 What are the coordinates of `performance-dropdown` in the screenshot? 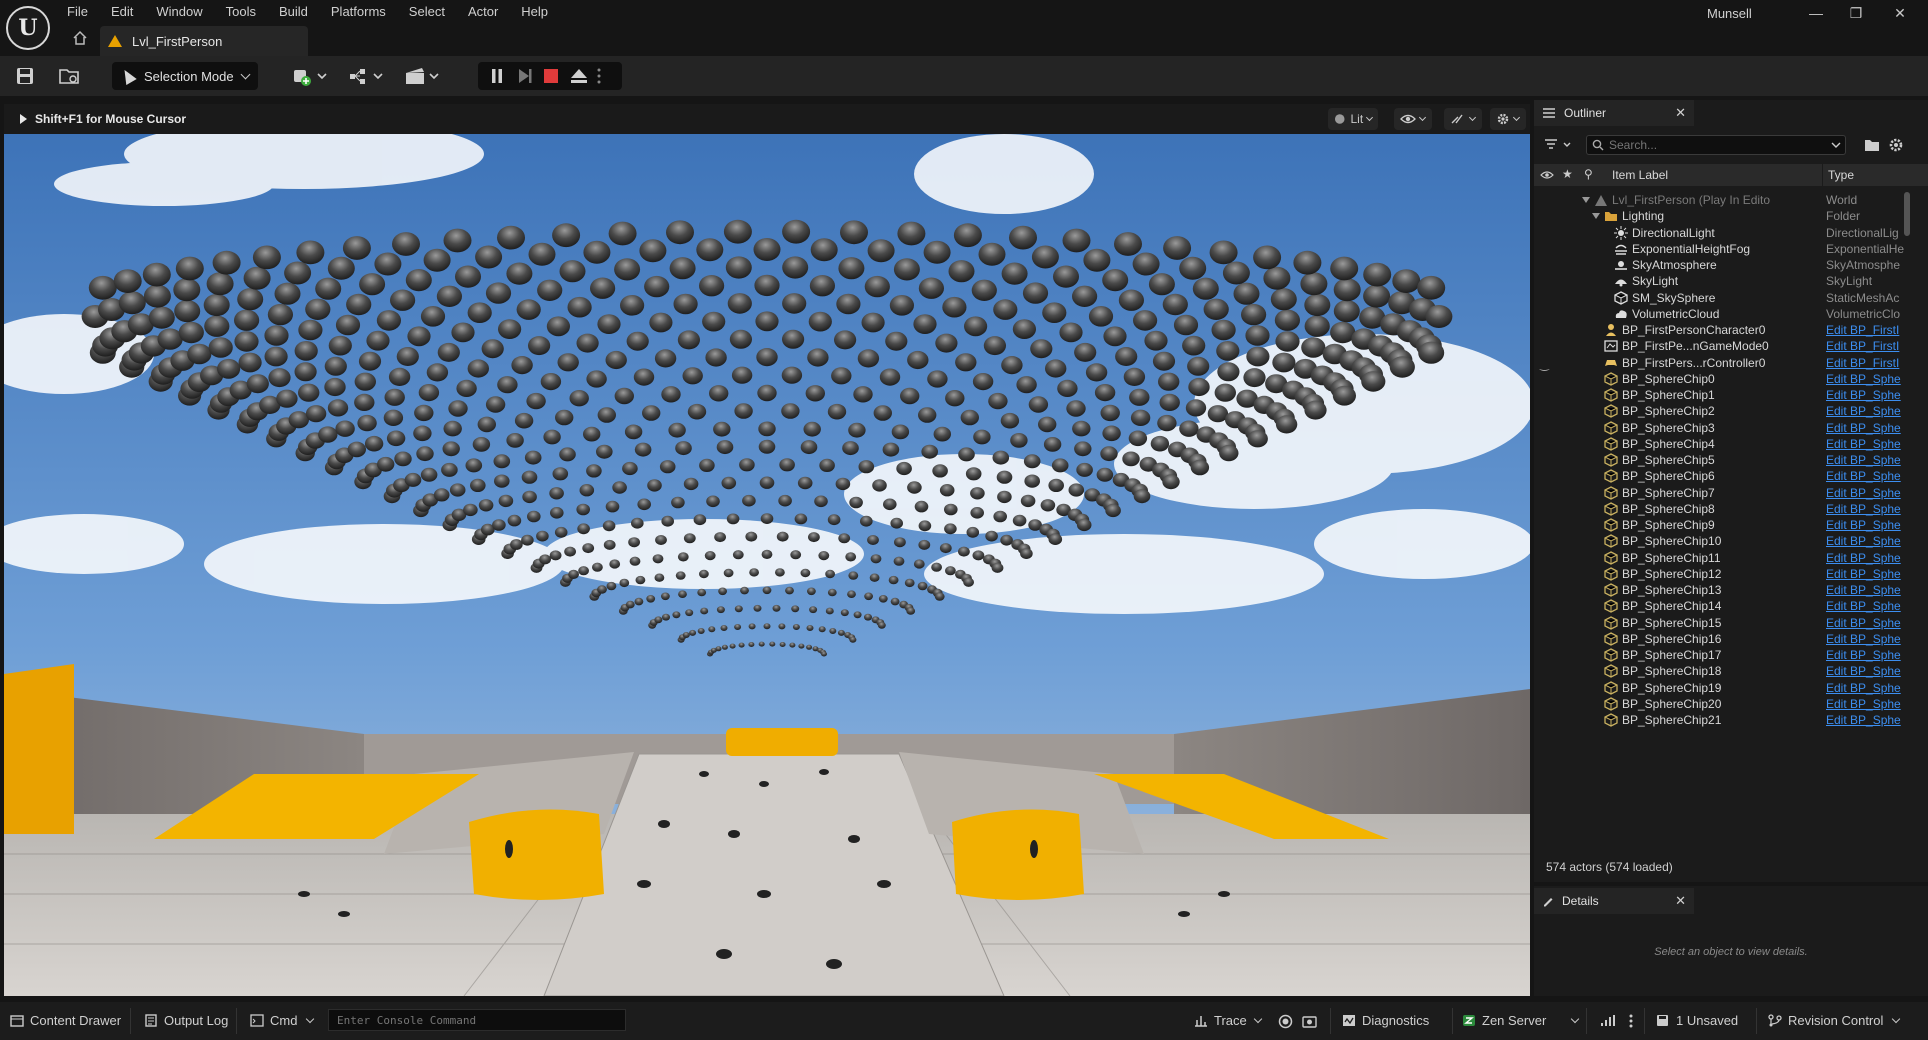 It's located at (1463, 119).